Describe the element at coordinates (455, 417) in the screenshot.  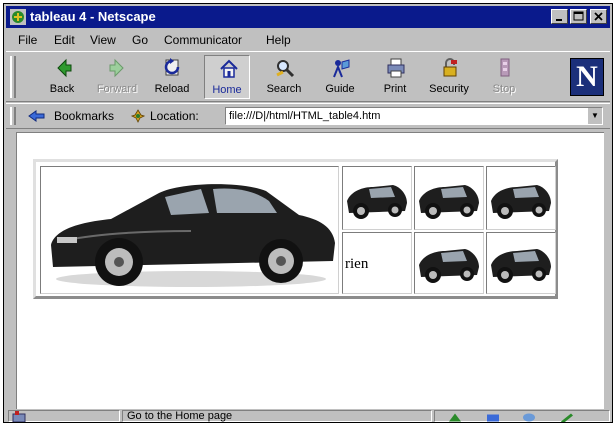
I see `navigator-tray-icon` at that location.